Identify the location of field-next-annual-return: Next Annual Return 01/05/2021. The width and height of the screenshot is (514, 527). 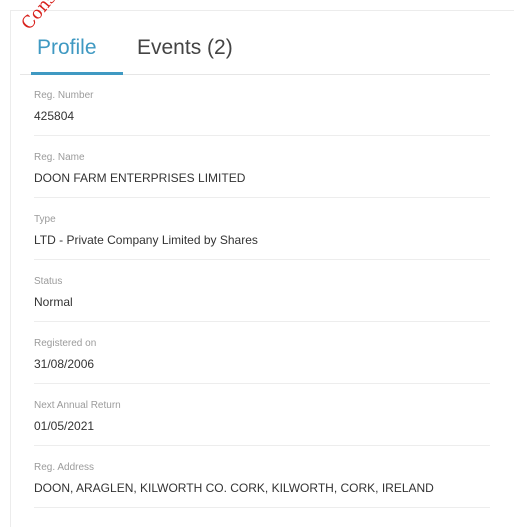
(262, 415).